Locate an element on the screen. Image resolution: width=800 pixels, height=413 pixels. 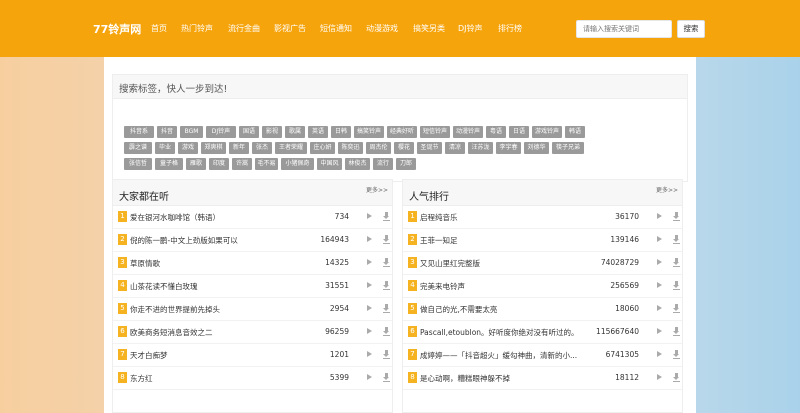
tag-item: 林俊杰 is located at coordinates (357, 164).